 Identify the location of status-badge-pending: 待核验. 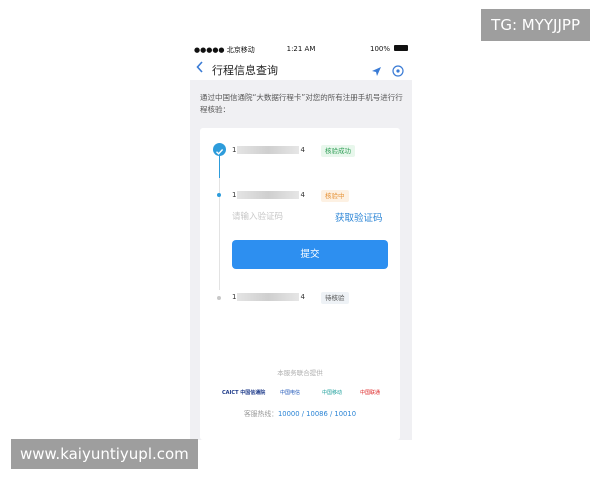
(335, 298).